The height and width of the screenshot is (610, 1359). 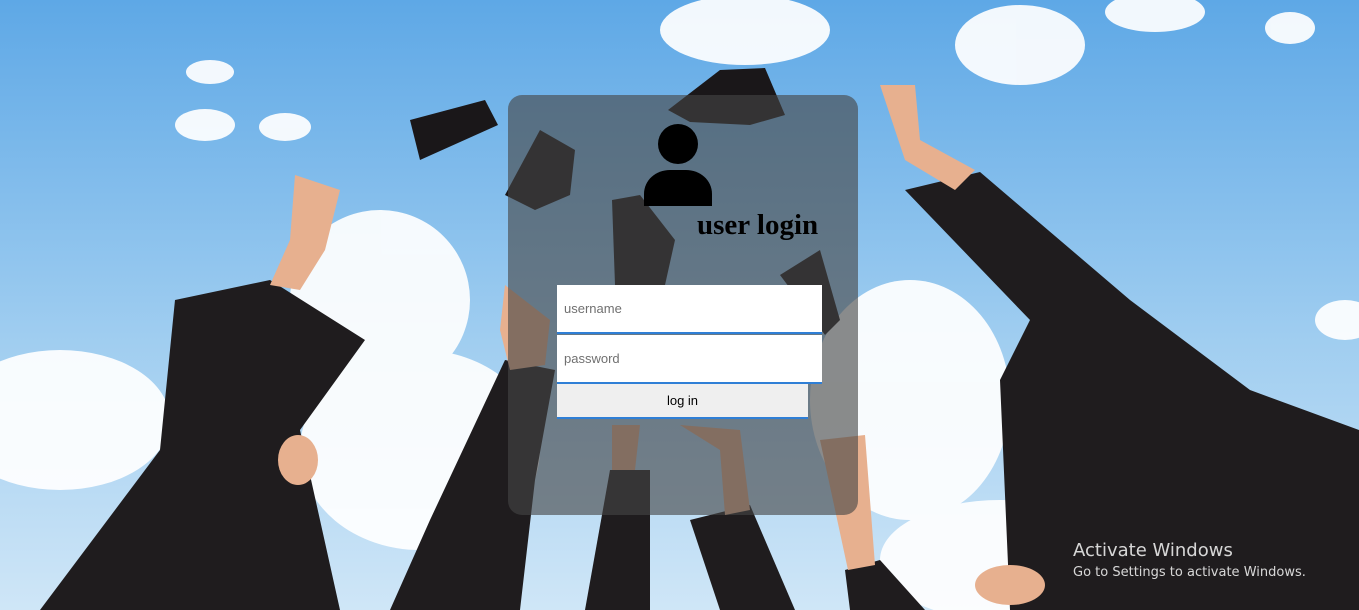 What do you see at coordinates (1153, 550) in the screenshot?
I see `watermark-title: Activate Windows` at bounding box center [1153, 550].